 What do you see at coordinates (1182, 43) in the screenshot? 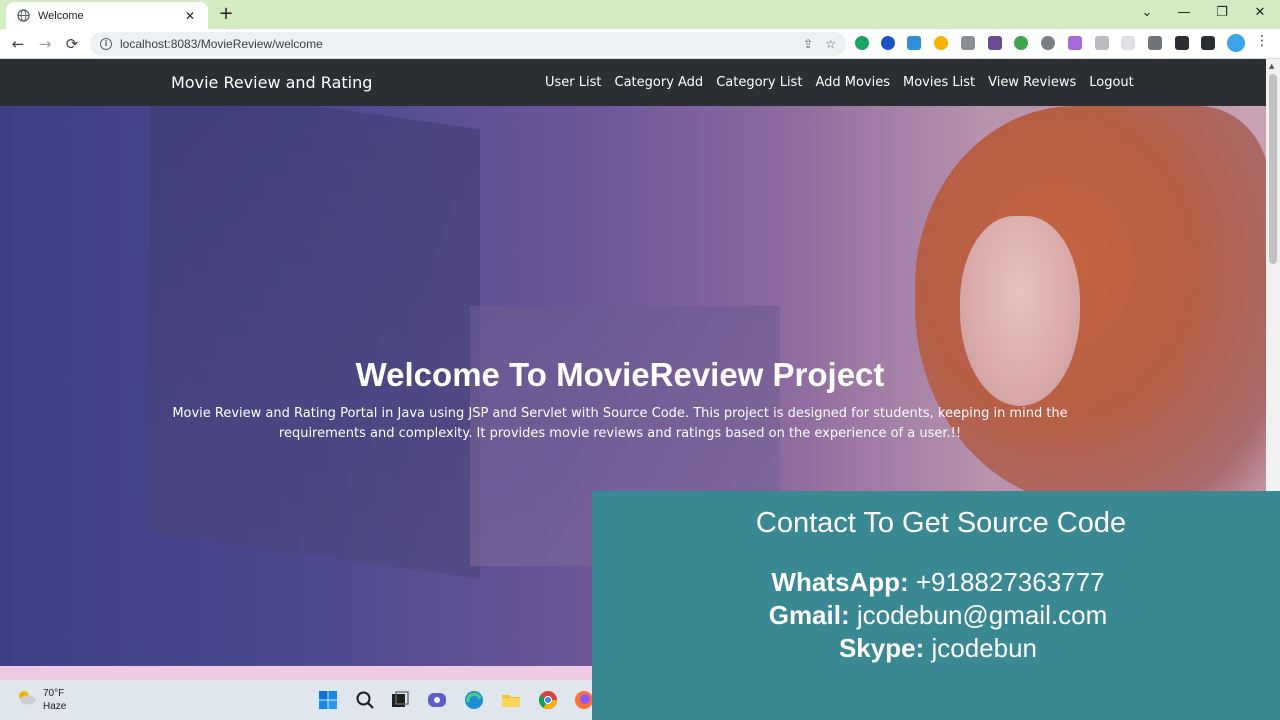
I see `puzzle-extensions-icon` at bounding box center [1182, 43].